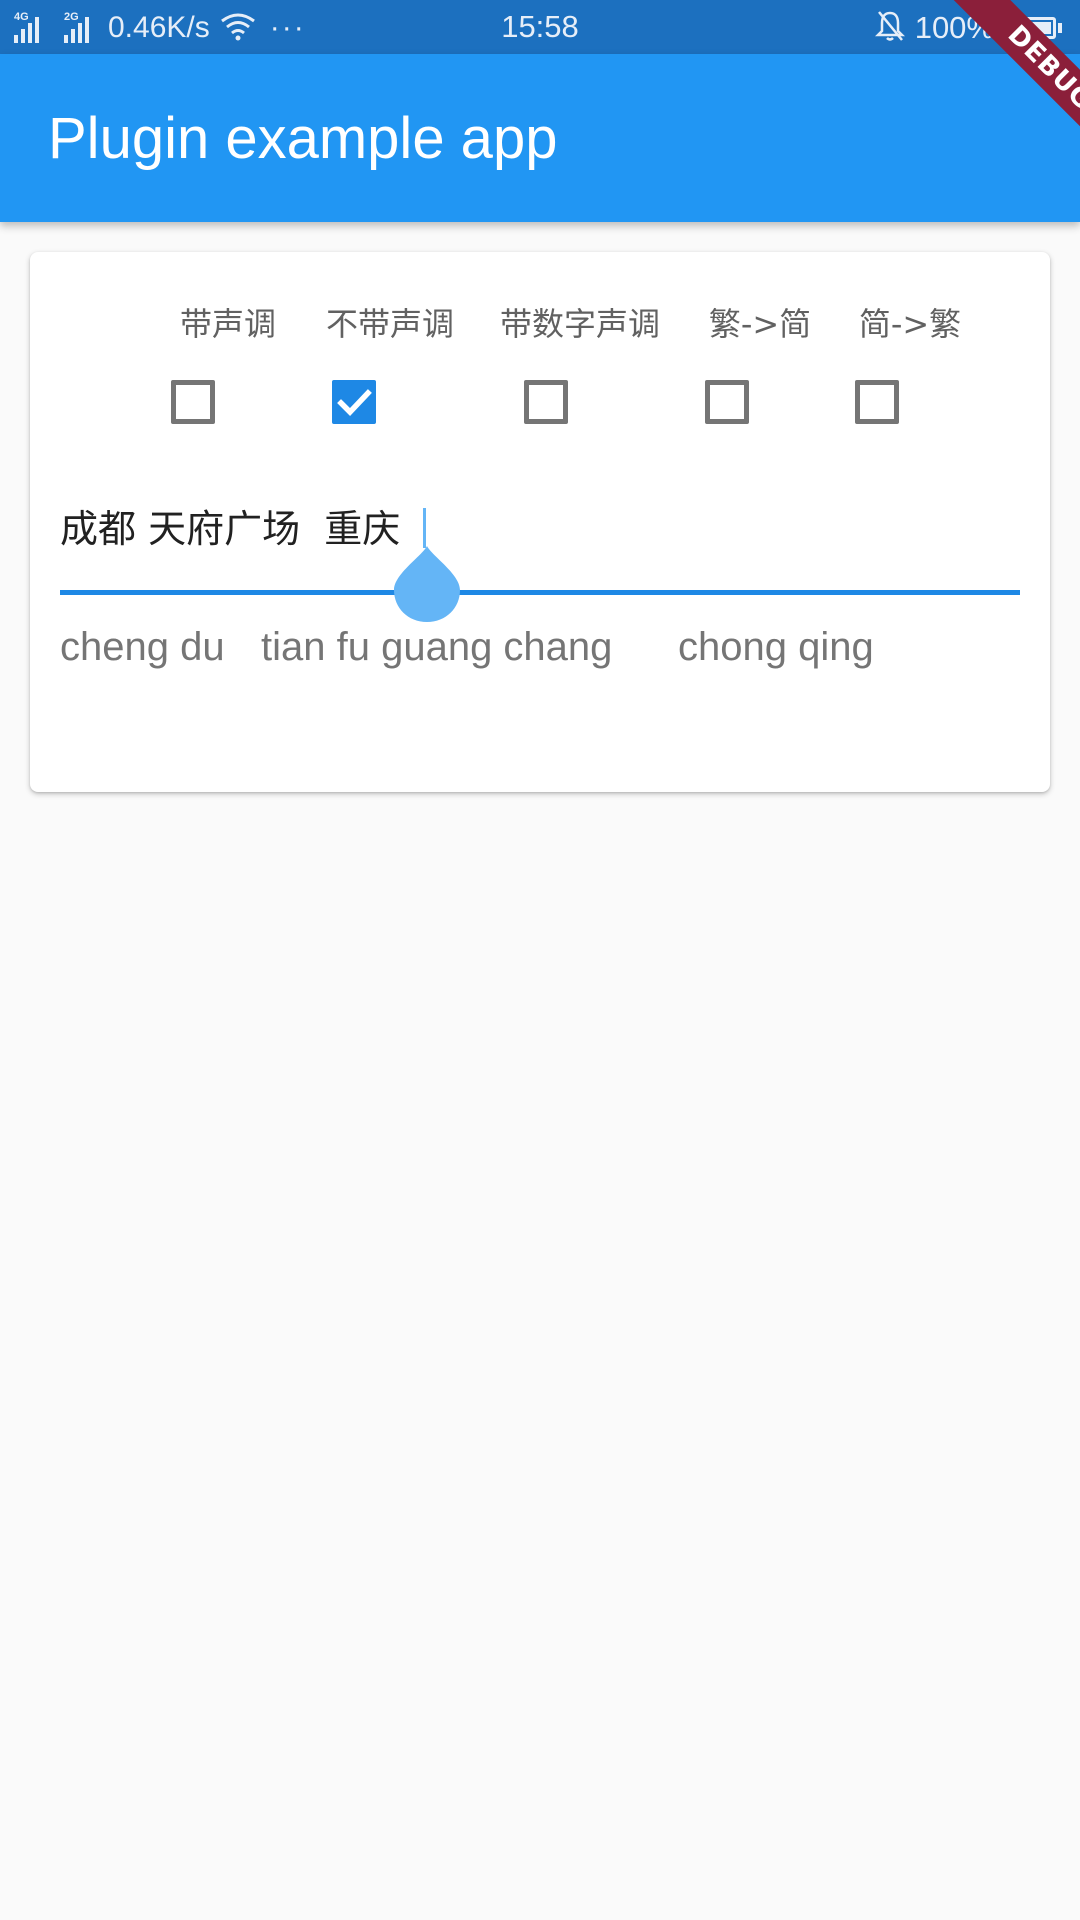 Image resolution: width=1080 pixels, height=1920 pixels. I want to click on option-label-simp-to-trad: 简->繁, so click(910, 324).